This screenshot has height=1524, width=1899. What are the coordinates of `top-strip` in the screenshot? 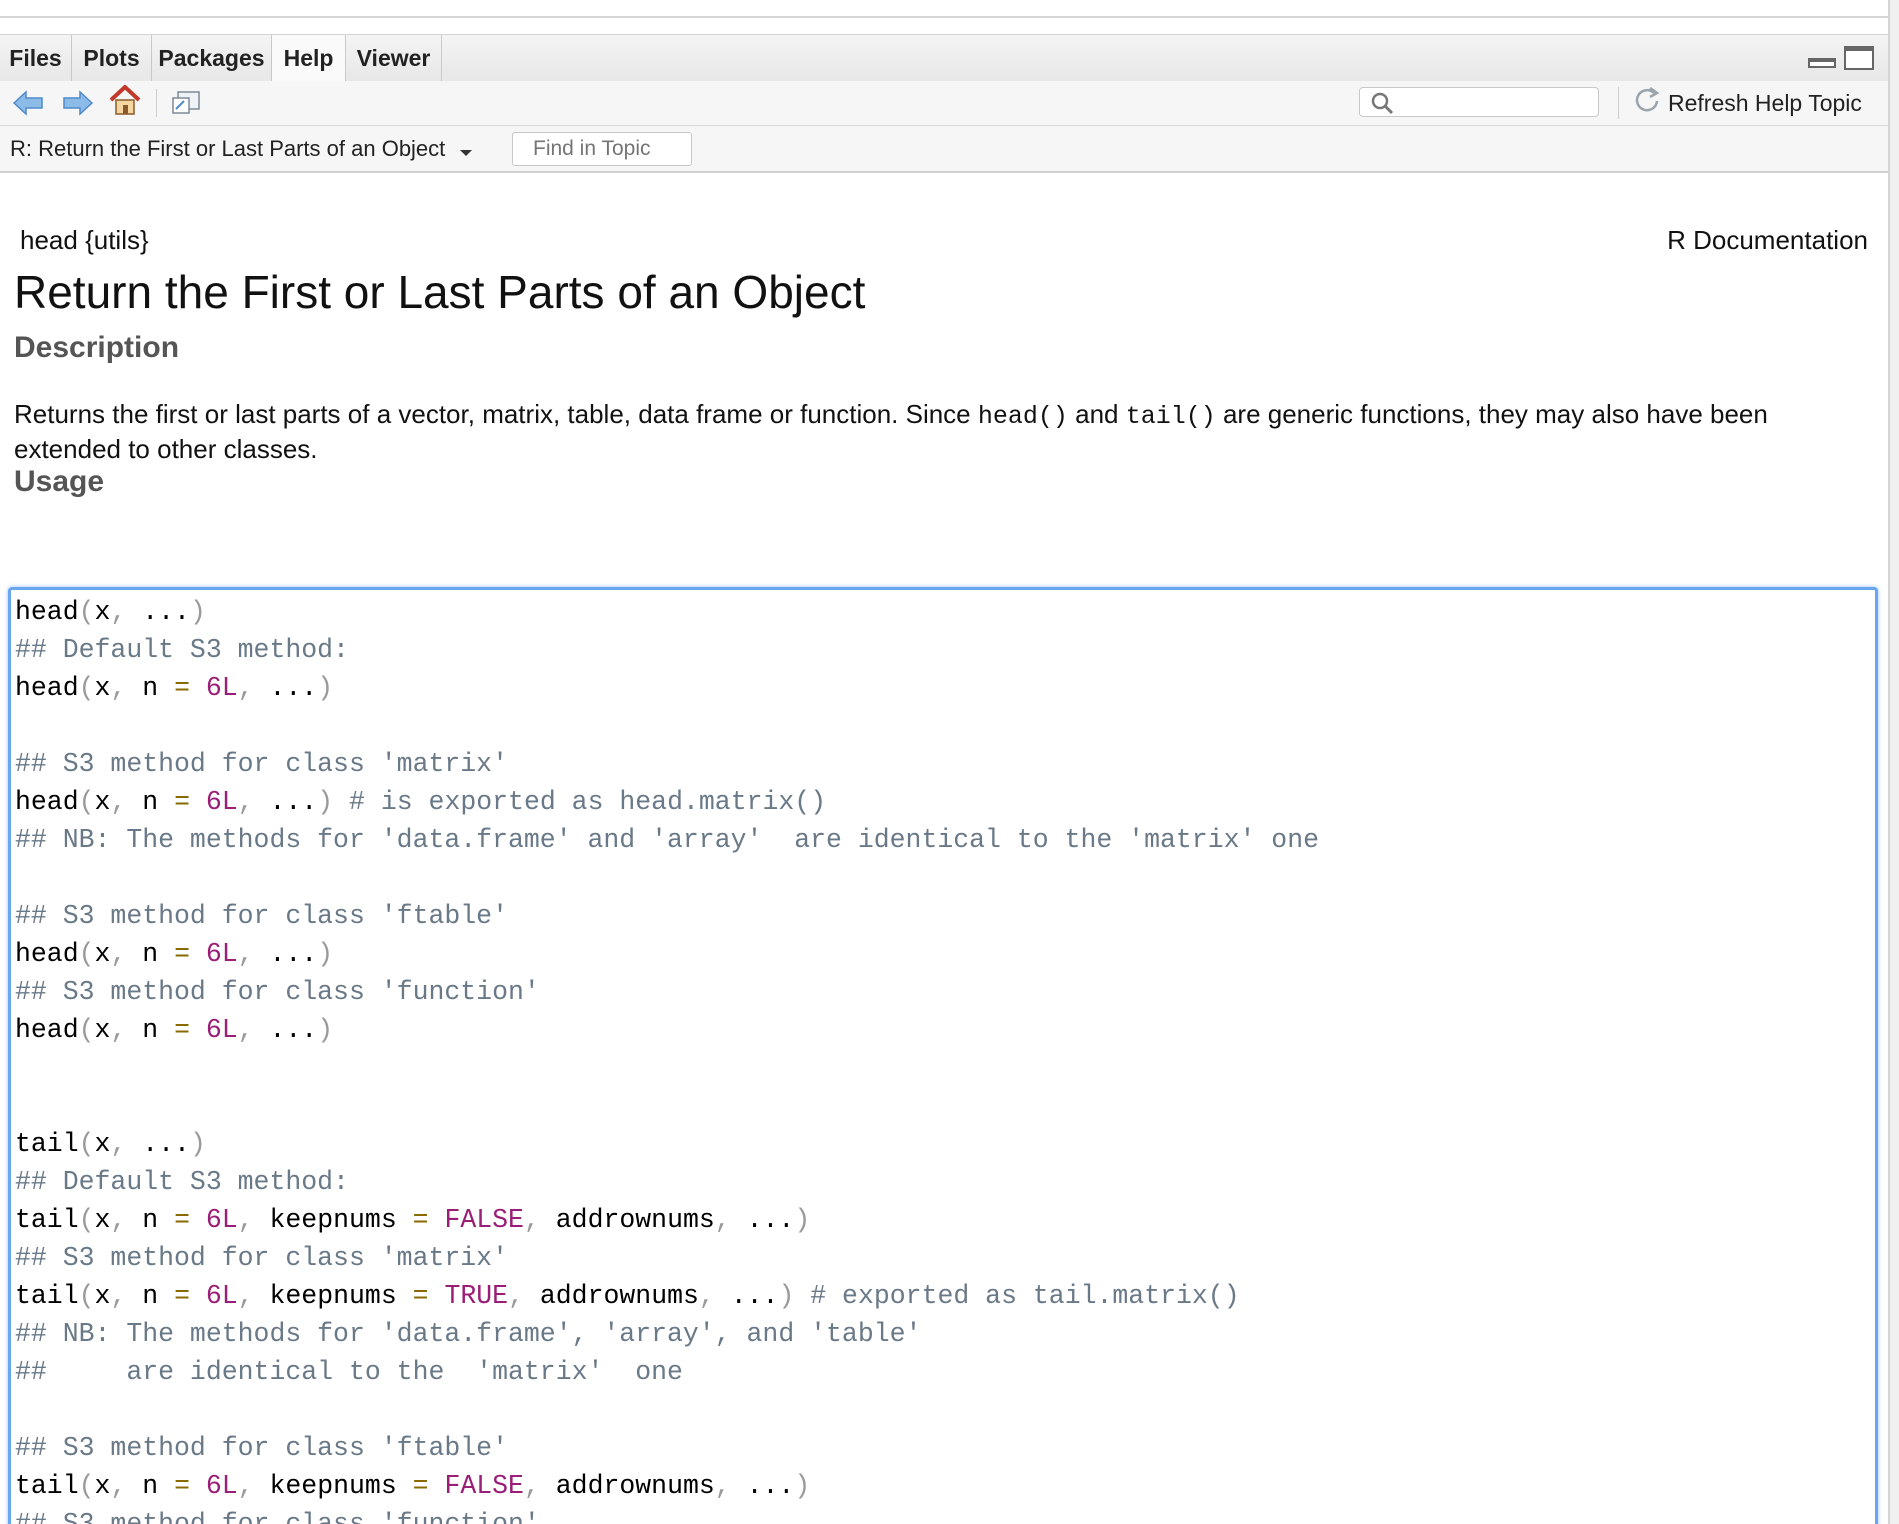 It's located at (944, 9).